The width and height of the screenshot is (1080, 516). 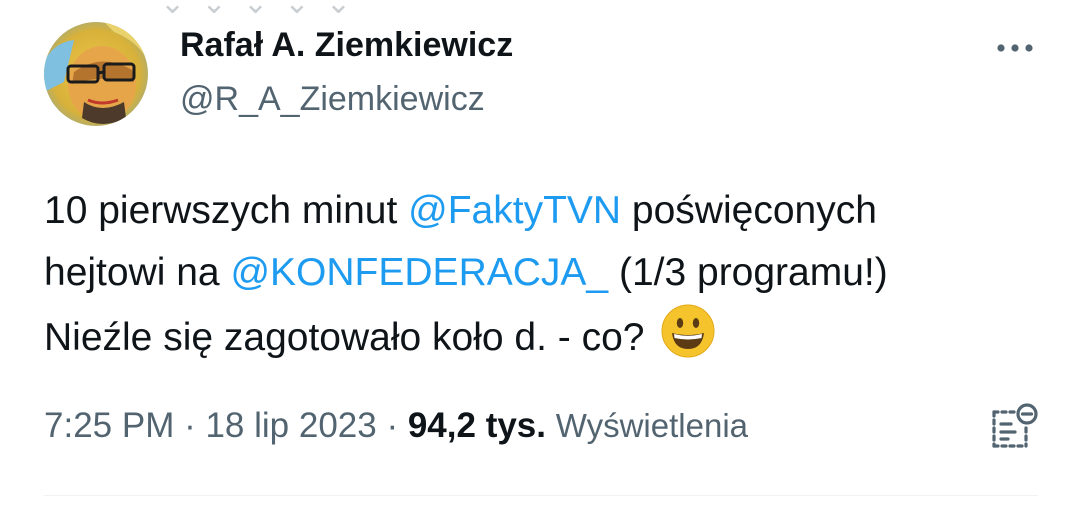 I want to click on text-segment: Nieźle się zagotowało koło d. - co?, so click(x=350, y=337).